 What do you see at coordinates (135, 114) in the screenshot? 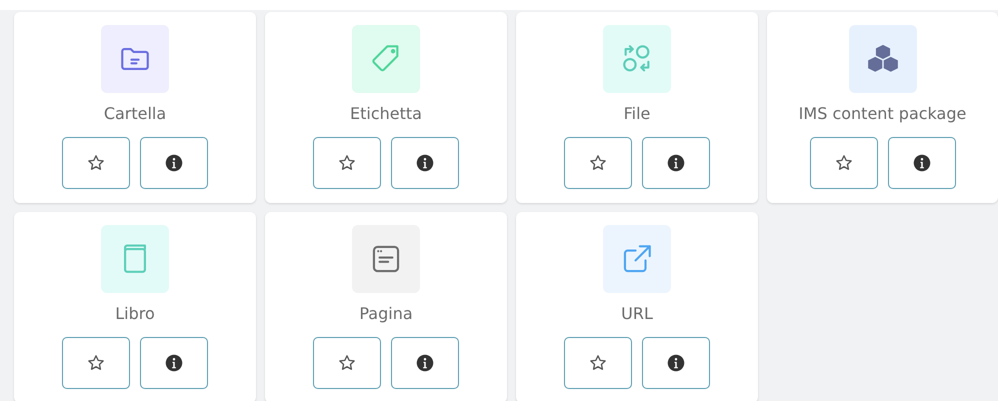
I see `activity-label: Cartella` at bounding box center [135, 114].